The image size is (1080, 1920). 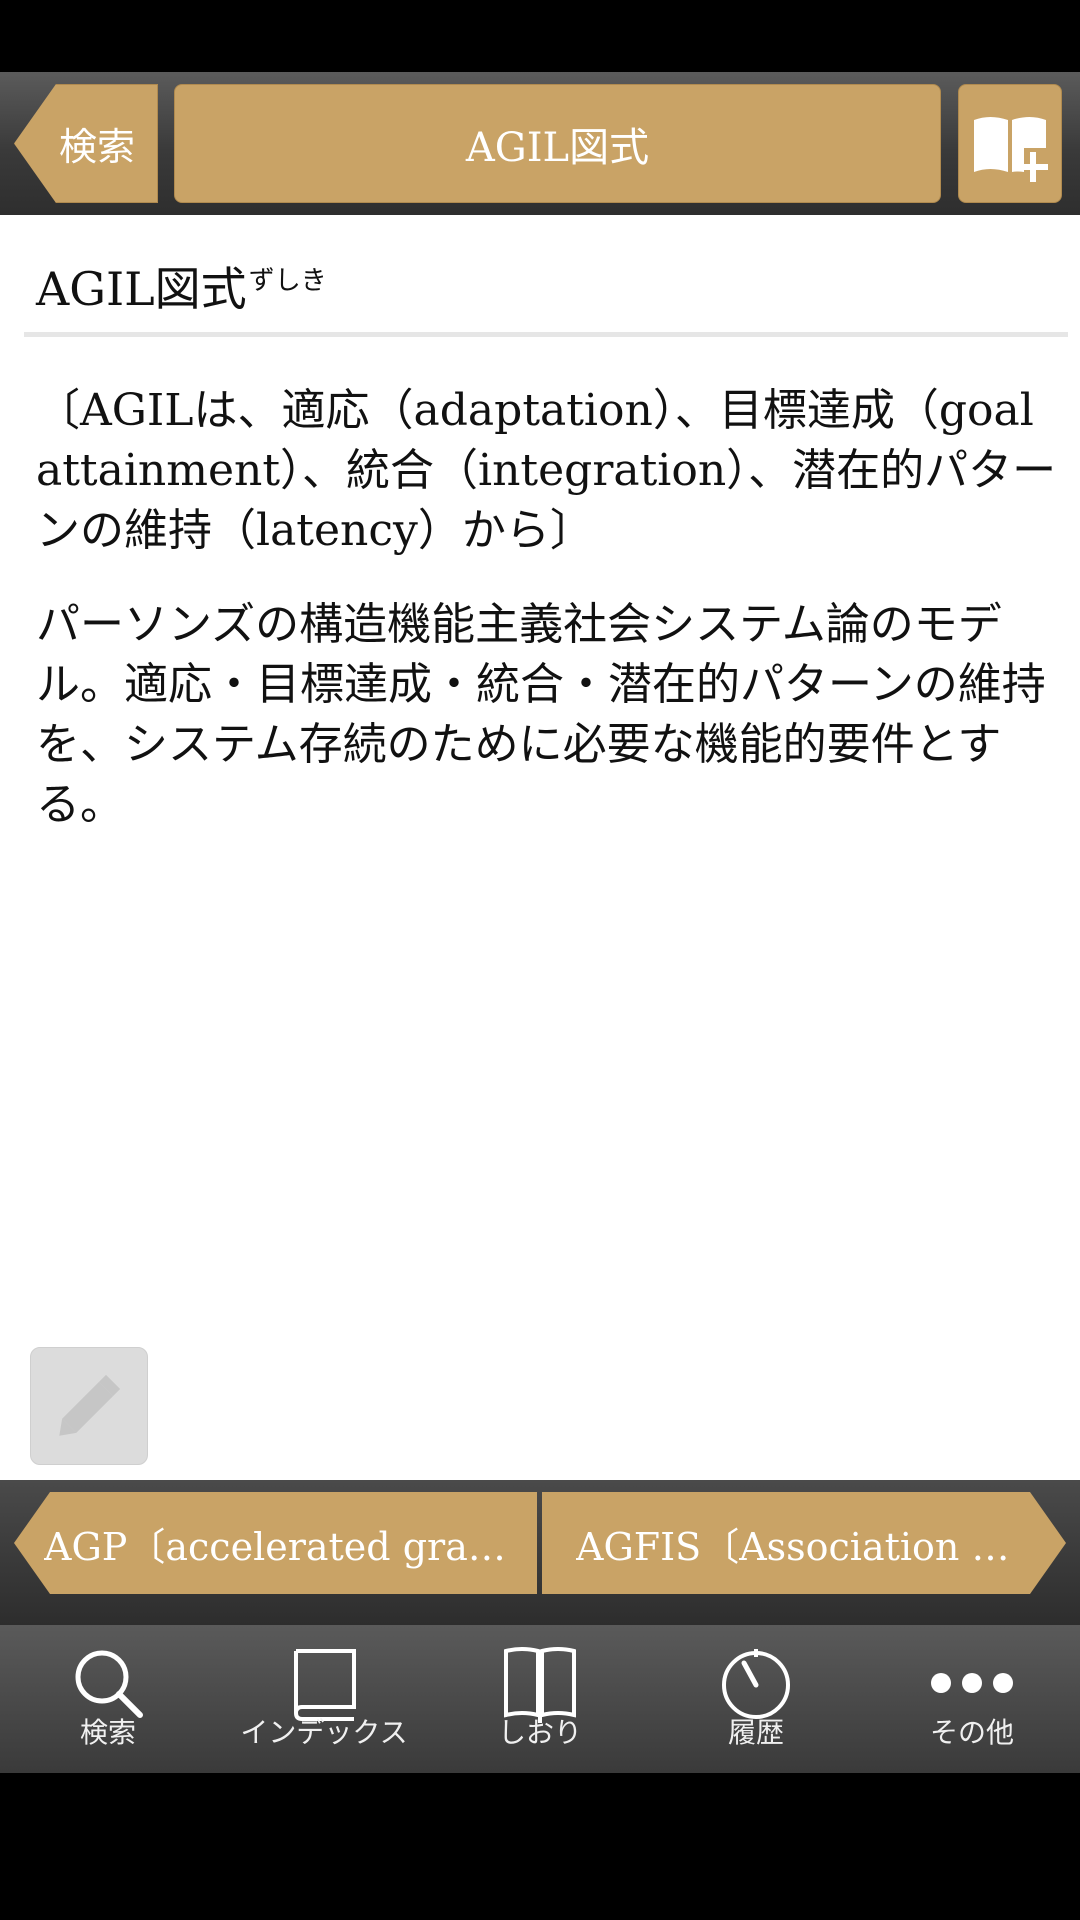 I want to click on divider, so click(x=546, y=334).